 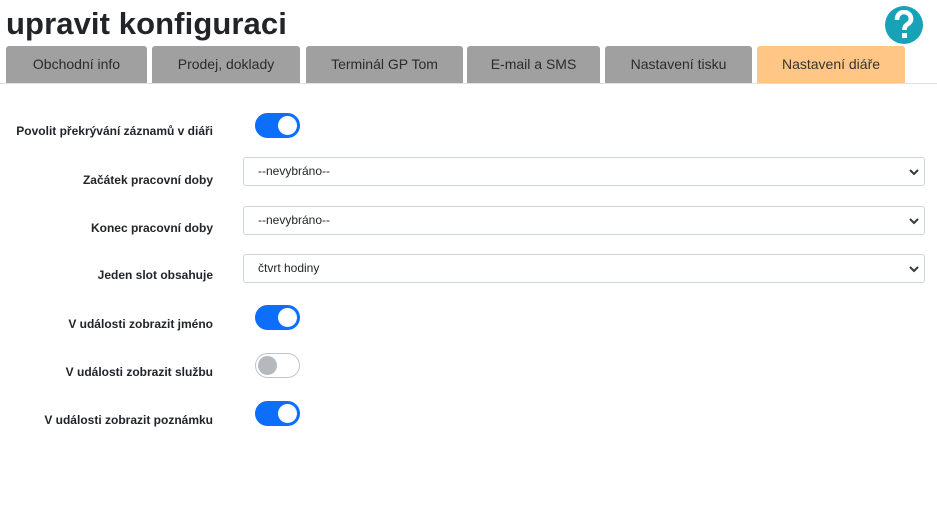 What do you see at coordinates (155, 275) in the screenshot?
I see `slot-label: Jeden slot obsahuje` at bounding box center [155, 275].